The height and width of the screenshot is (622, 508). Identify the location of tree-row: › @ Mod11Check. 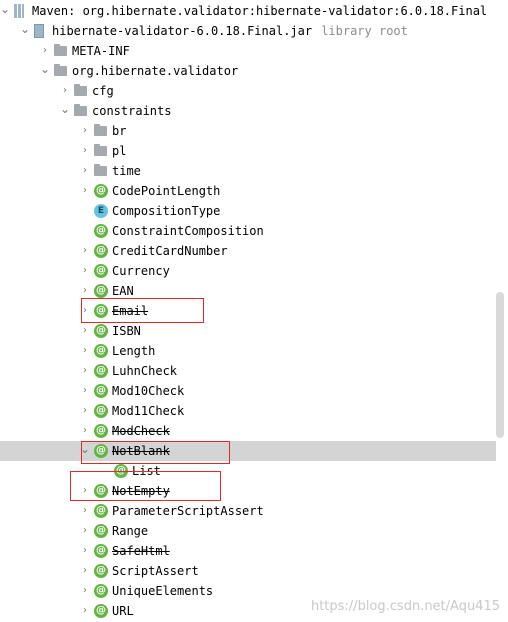
(248, 411).